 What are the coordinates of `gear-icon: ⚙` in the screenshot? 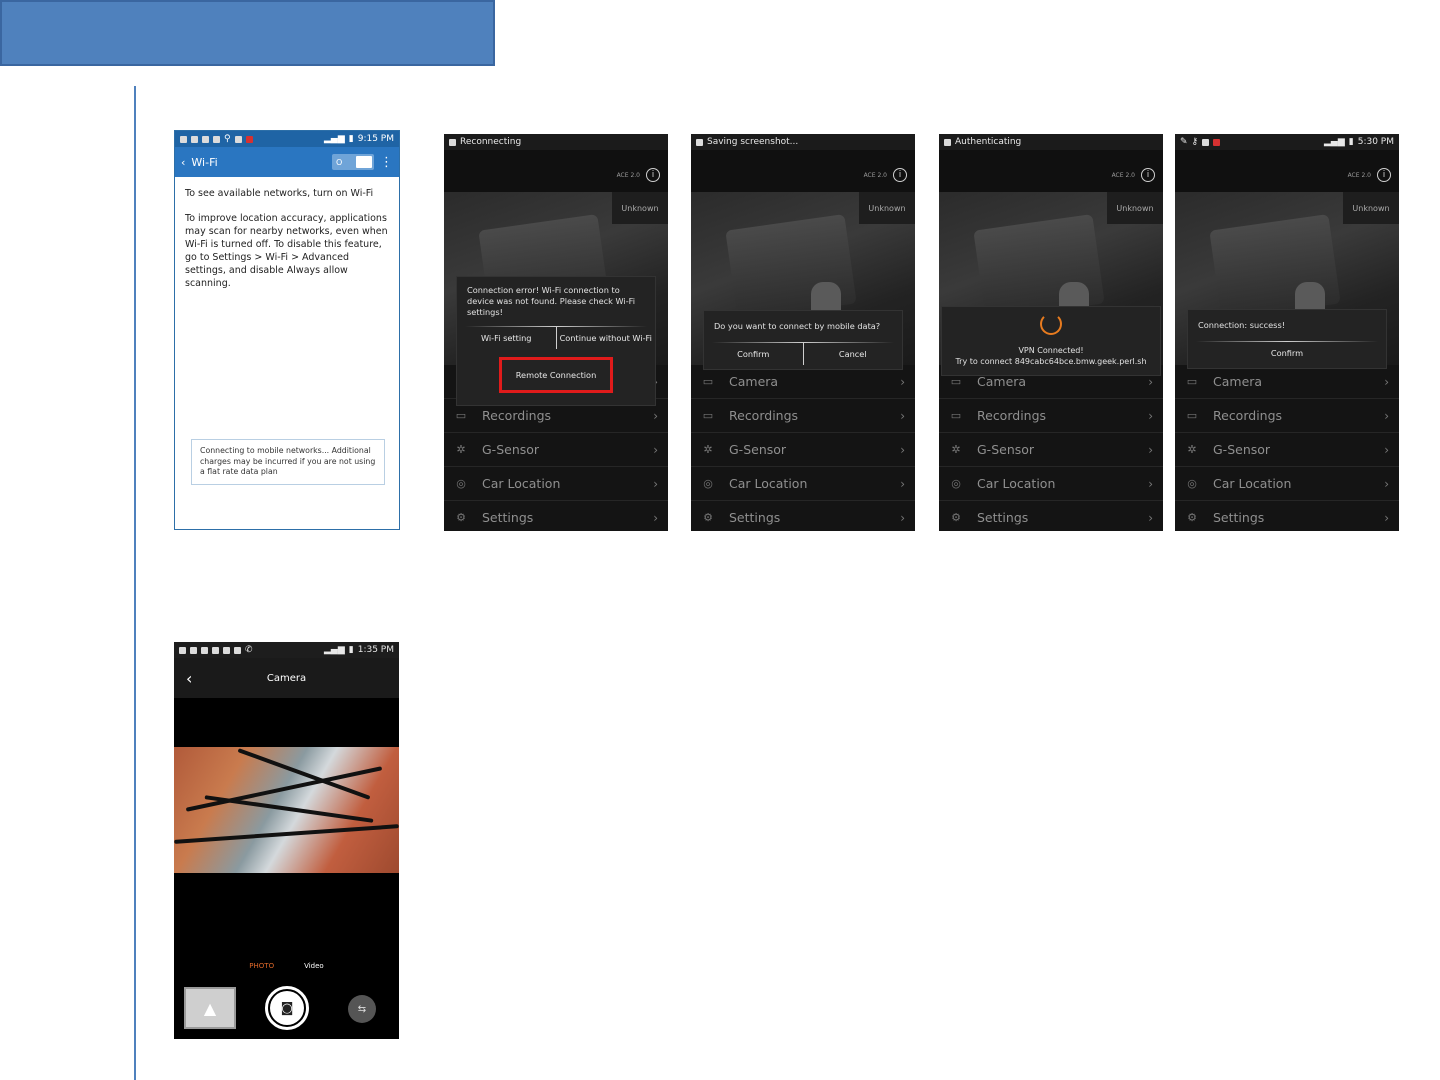 It's located at (708, 517).